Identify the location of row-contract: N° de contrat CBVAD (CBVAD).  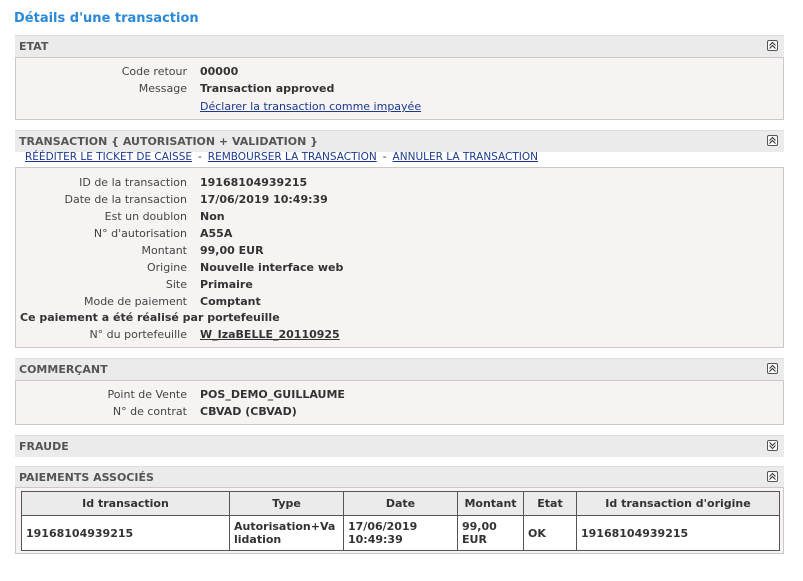
(399, 413).